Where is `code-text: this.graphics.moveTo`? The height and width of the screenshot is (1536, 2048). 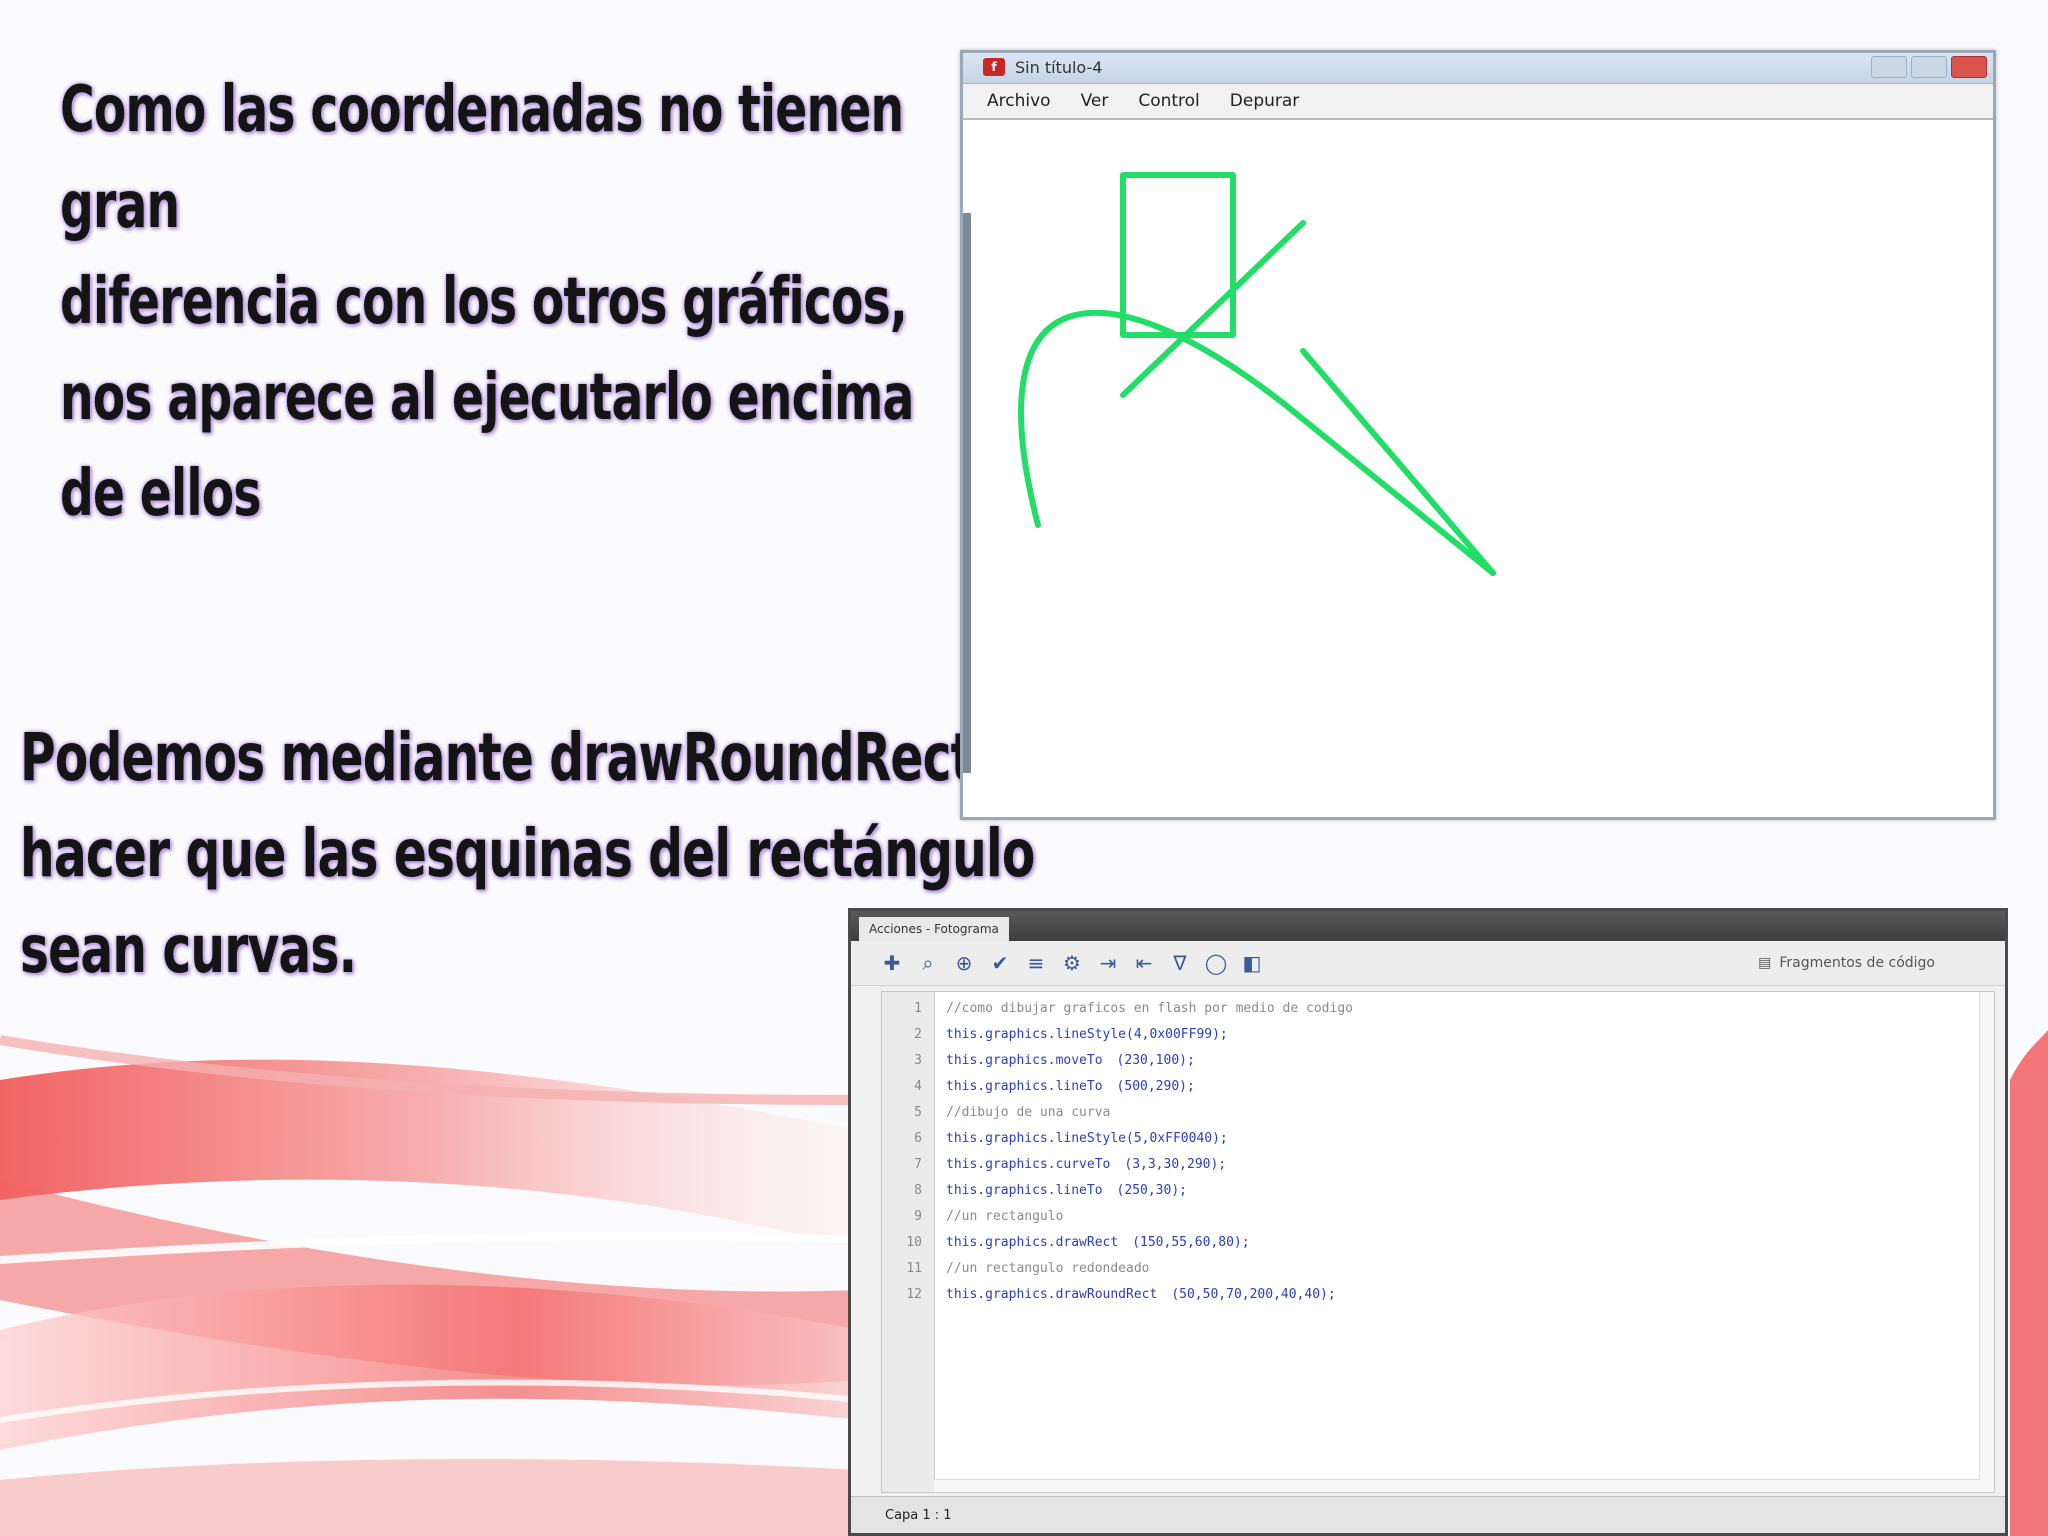
code-text: this.graphics.moveTo is located at coordinates (1024, 1060).